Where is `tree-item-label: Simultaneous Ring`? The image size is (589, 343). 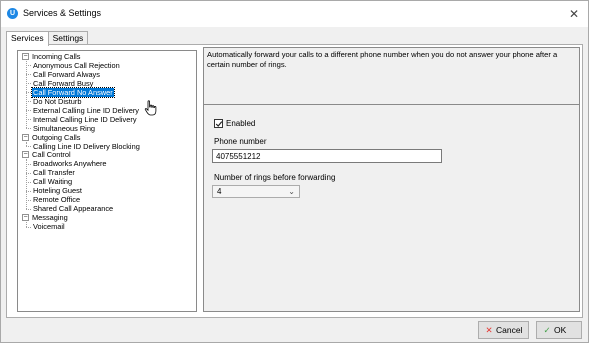
tree-item-label: Simultaneous Ring is located at coordinates (64, 128).